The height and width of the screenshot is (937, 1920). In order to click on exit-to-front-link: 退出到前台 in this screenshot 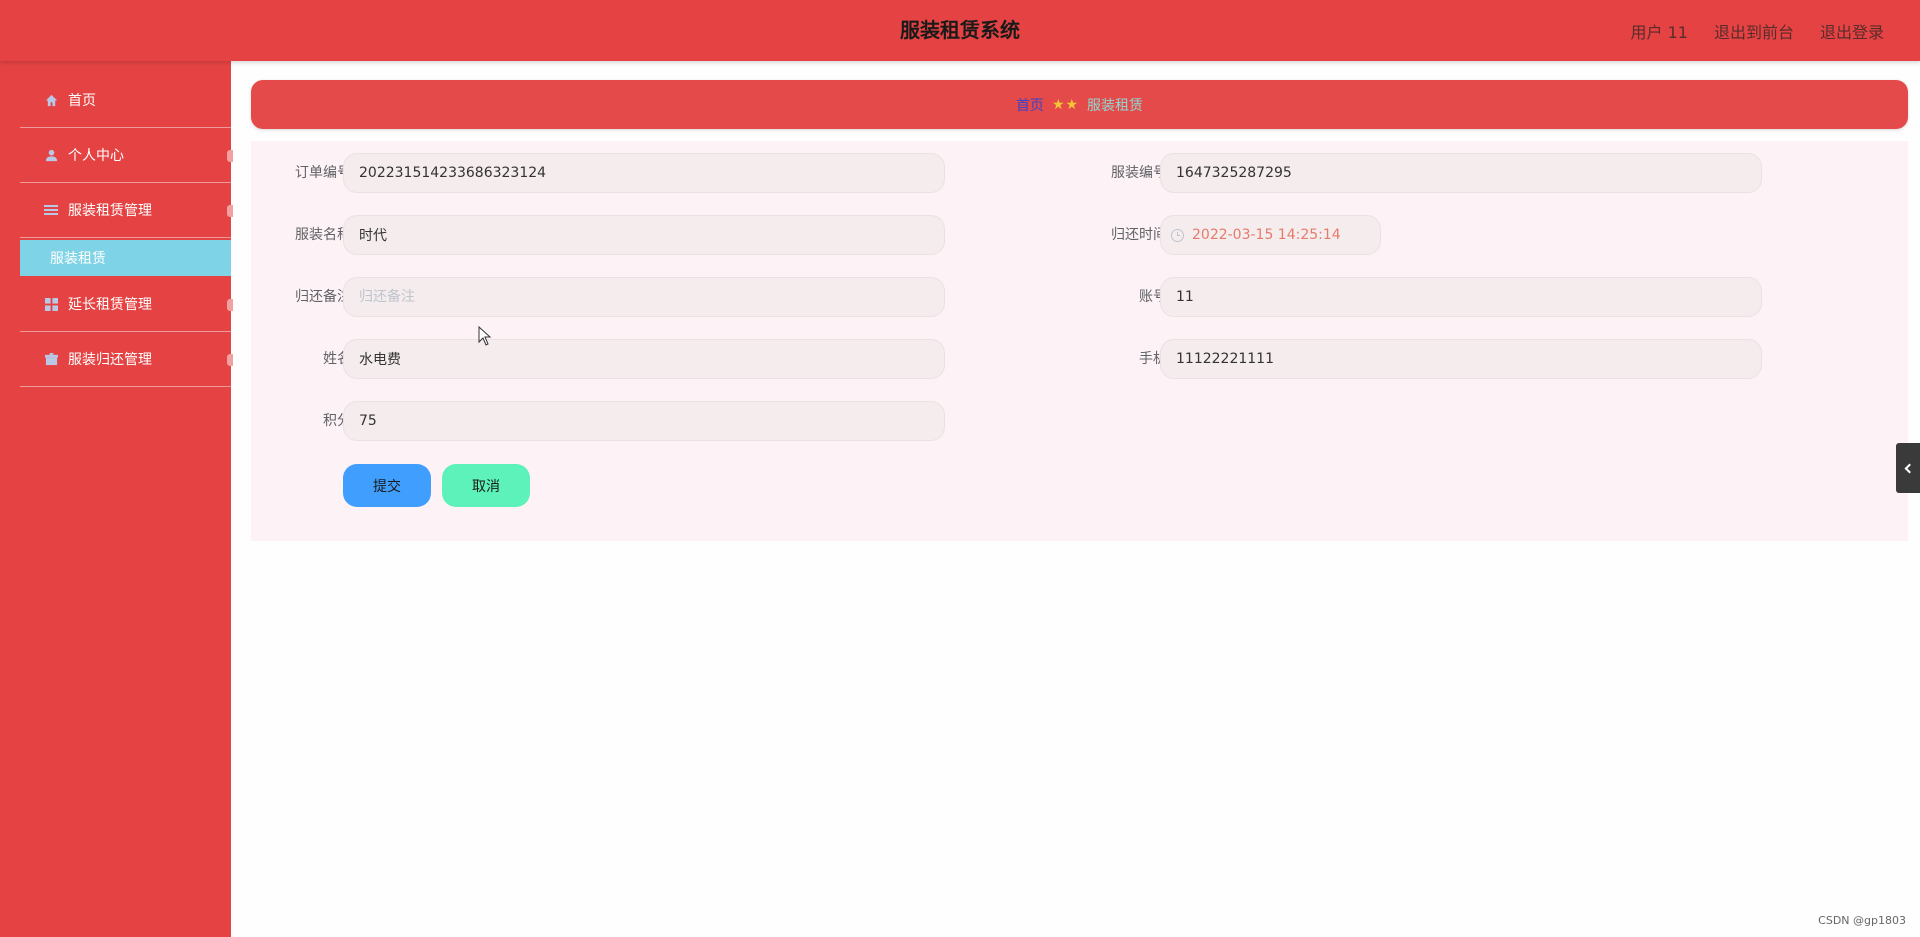, I will do `click(1754, 31)`.